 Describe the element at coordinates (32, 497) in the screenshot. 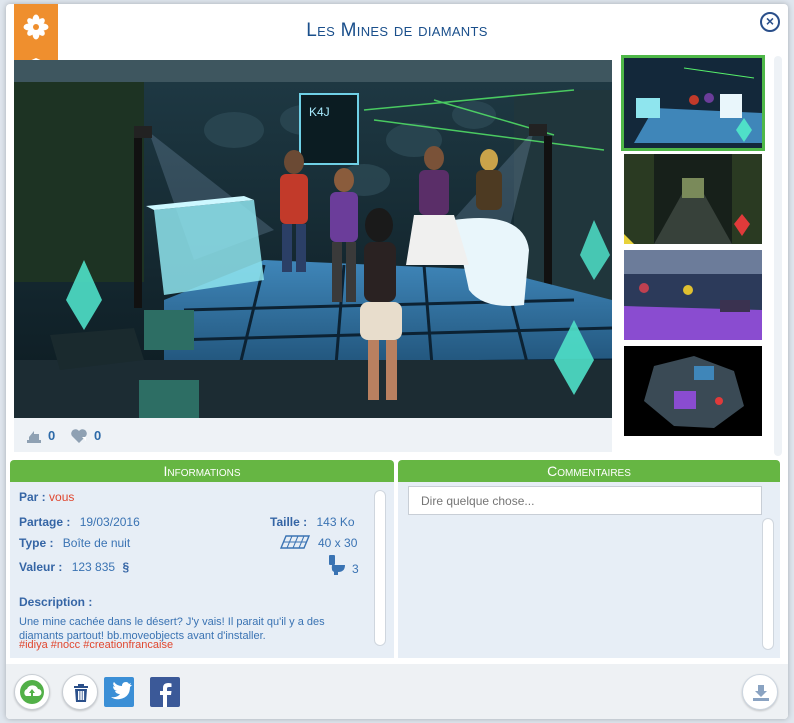

I see `author-label: Par :` at that location.